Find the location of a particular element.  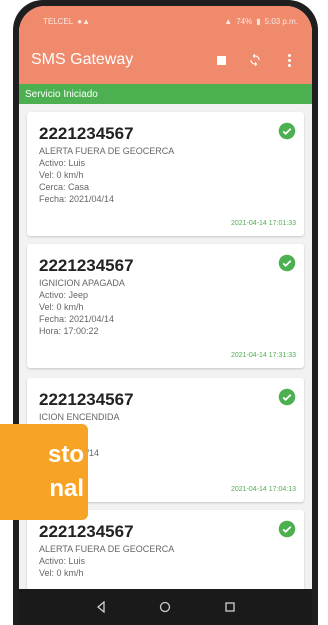

more-vert-icon is located at coordinates (289, 60).